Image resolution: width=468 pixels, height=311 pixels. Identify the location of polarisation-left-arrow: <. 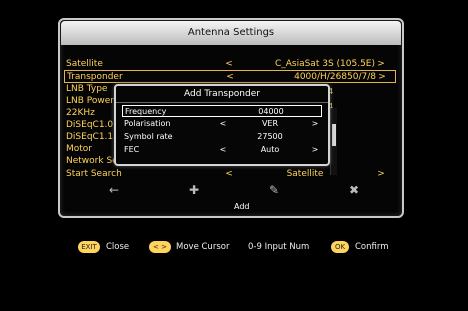
(223, 124).